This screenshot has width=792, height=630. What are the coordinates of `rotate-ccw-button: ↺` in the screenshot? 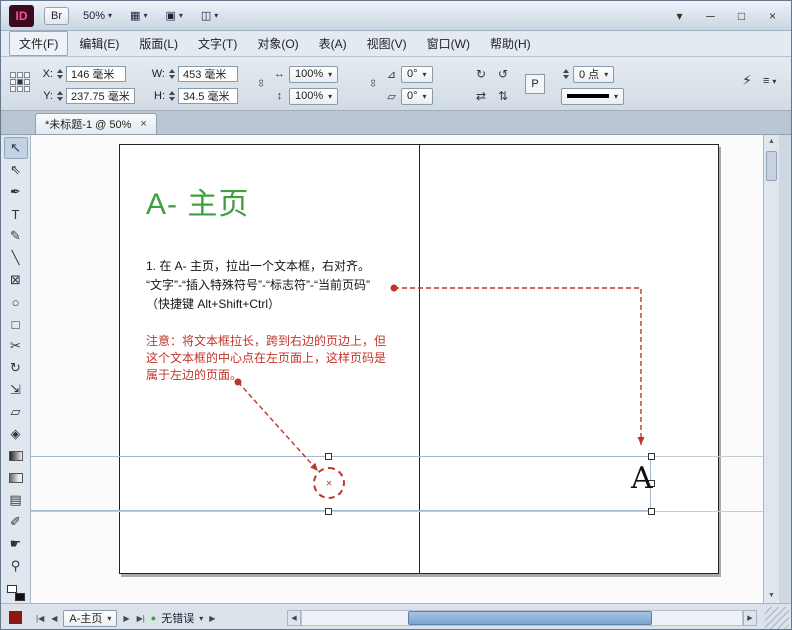 It's located at (503, 74).